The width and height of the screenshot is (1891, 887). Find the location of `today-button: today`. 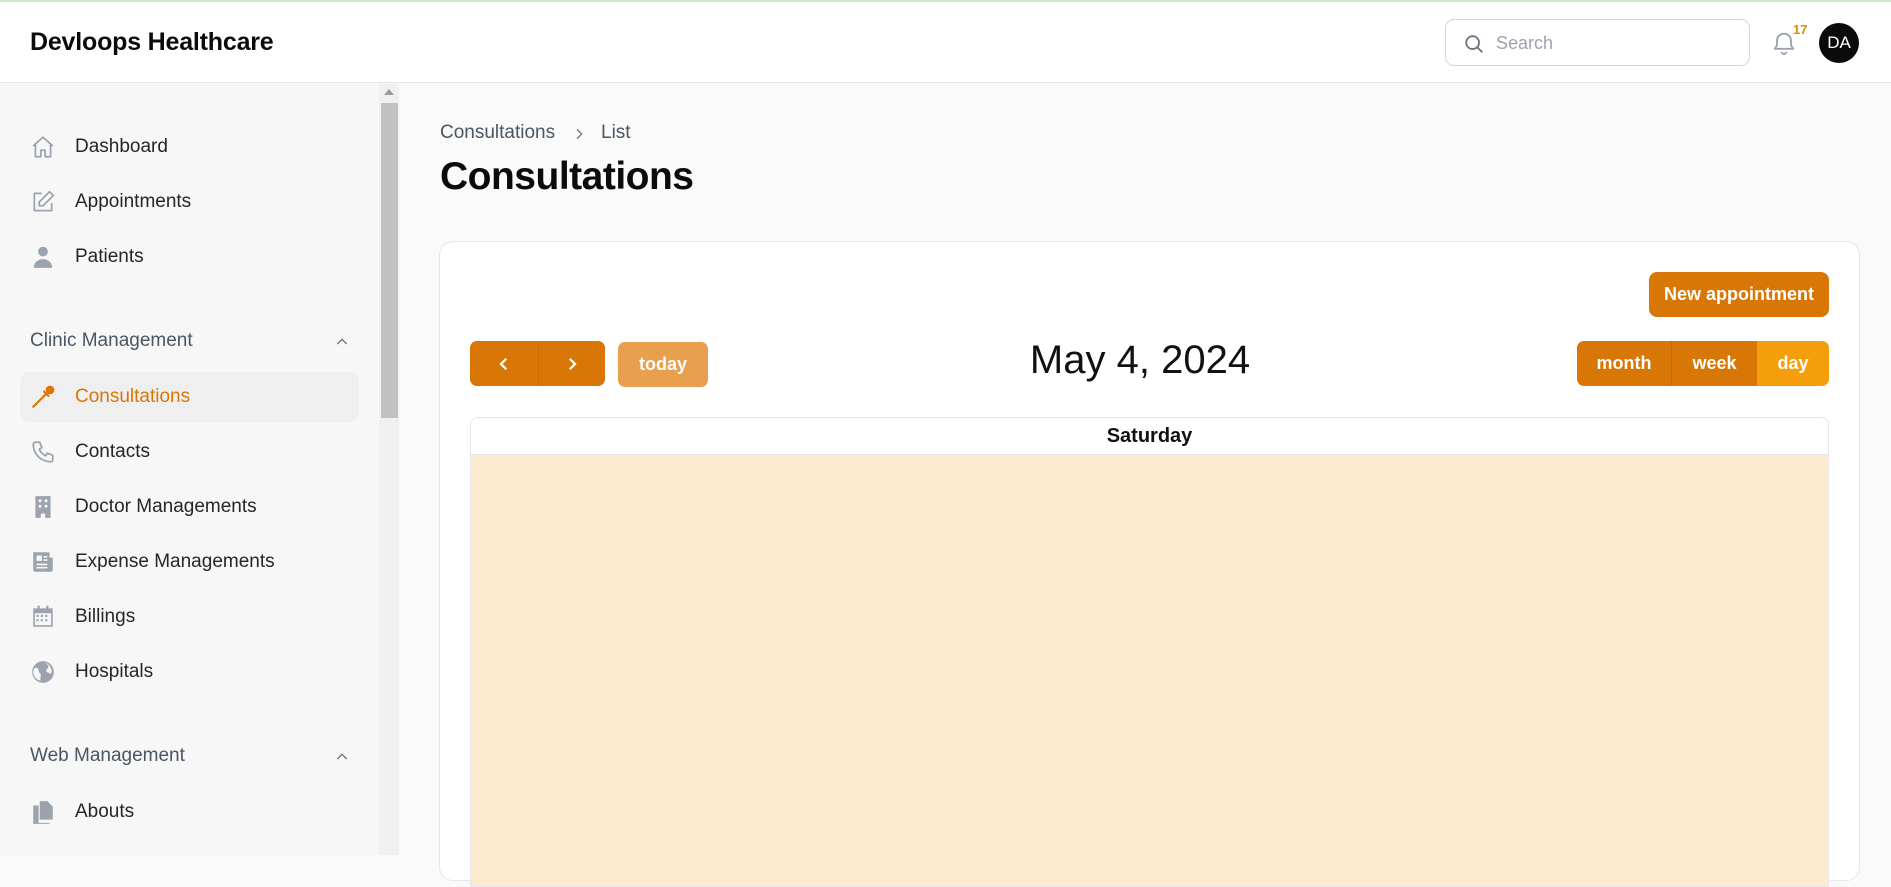

today-button: today is located at coordinates (663, 364).